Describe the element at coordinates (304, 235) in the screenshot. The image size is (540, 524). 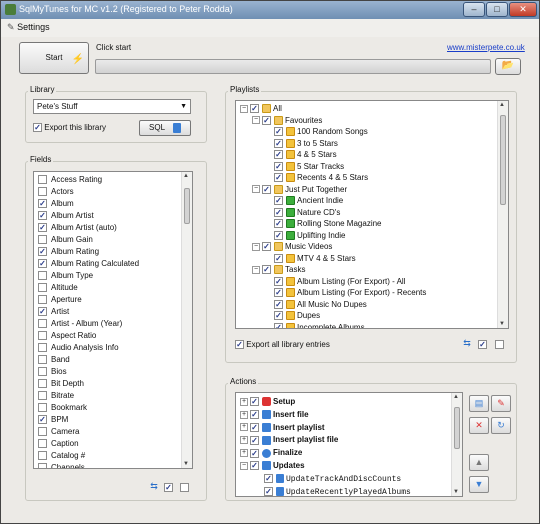
I see `playlist-tree-item: ✓ Uplifting Indie` at that location.